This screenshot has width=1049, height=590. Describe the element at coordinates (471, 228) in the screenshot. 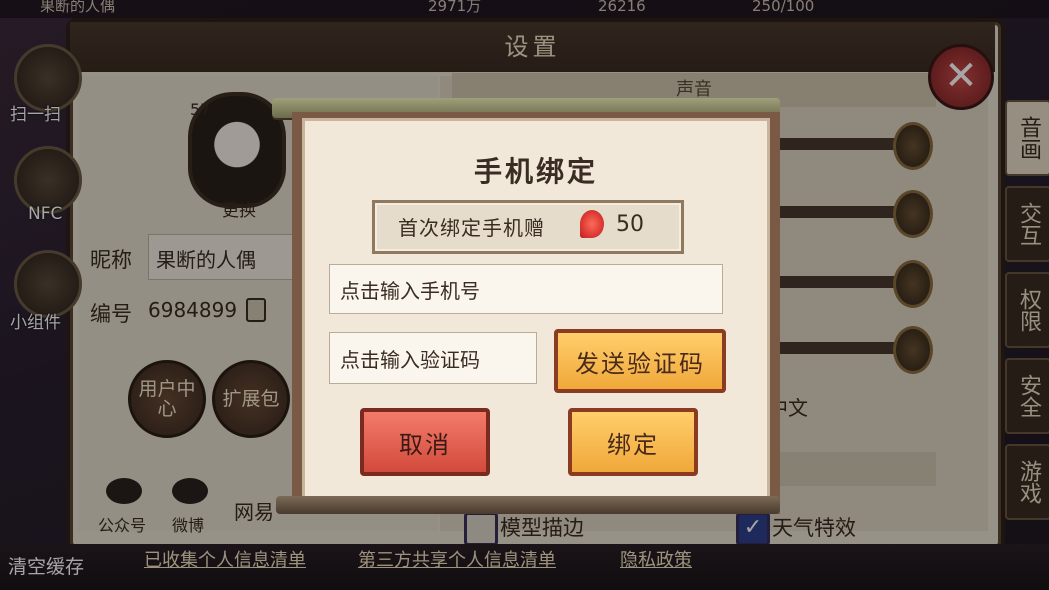

I see `reward-text: 首次绑定手机赠` at that location.